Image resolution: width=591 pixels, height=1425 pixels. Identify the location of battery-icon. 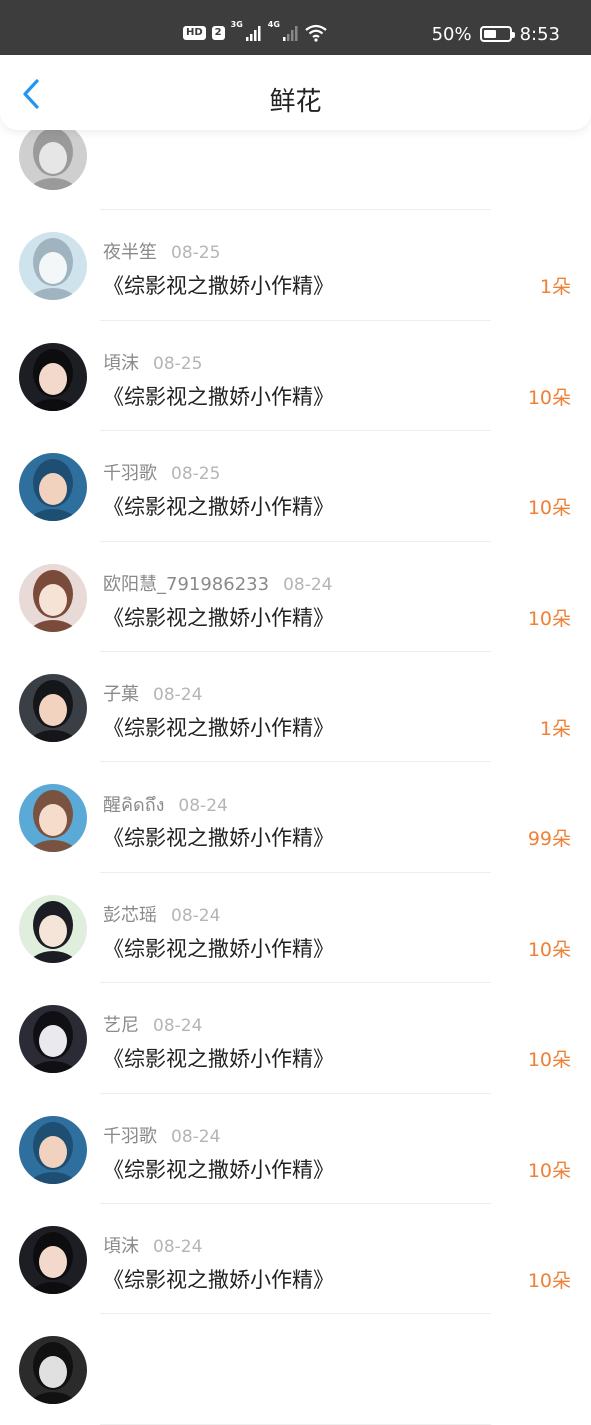
(497, 34).